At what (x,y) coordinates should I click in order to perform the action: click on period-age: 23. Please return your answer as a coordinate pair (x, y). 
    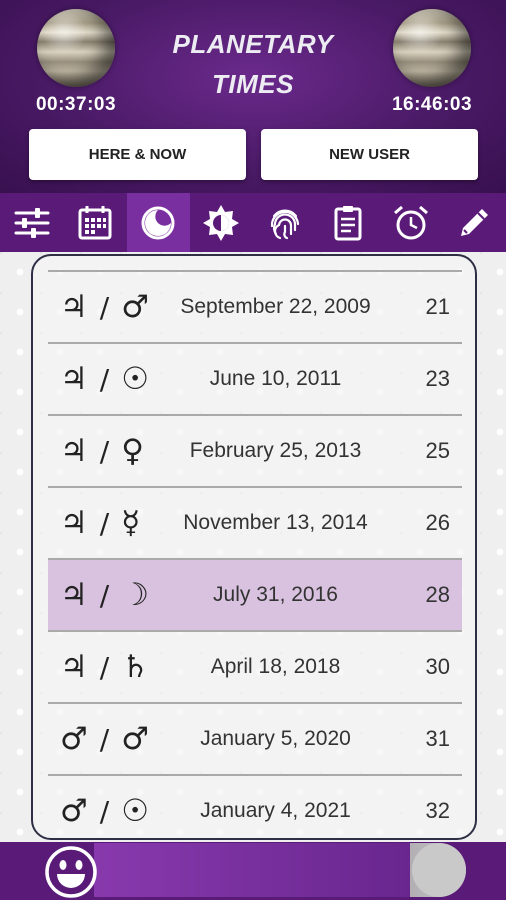
    Looking at the image, I should click on (437, 378).